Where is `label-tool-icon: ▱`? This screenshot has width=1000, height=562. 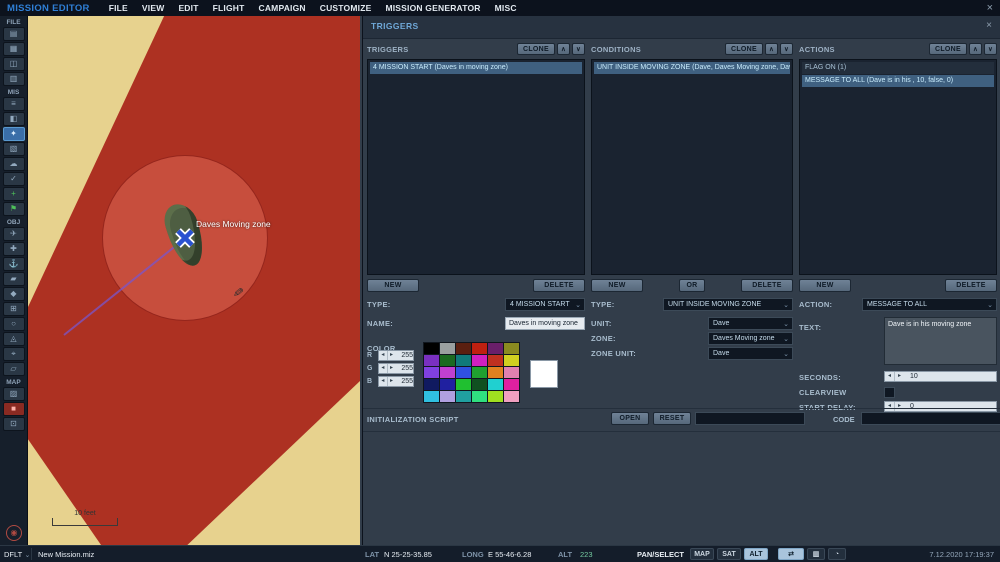 label-tool-icon: ▱ is located at coordinates (13, 369).